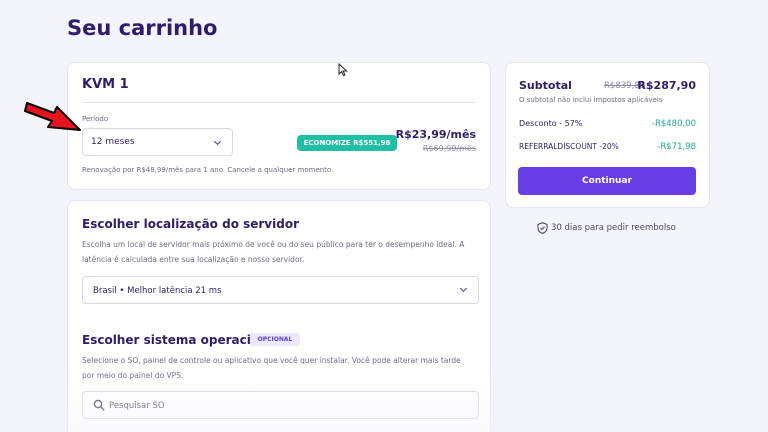 The width and height of the screenshot is (768, 432). What do you see at coordinates (343, 70) in the screenshot?
I see `mouse-cursor-icon` at bounding box center [343, 70].